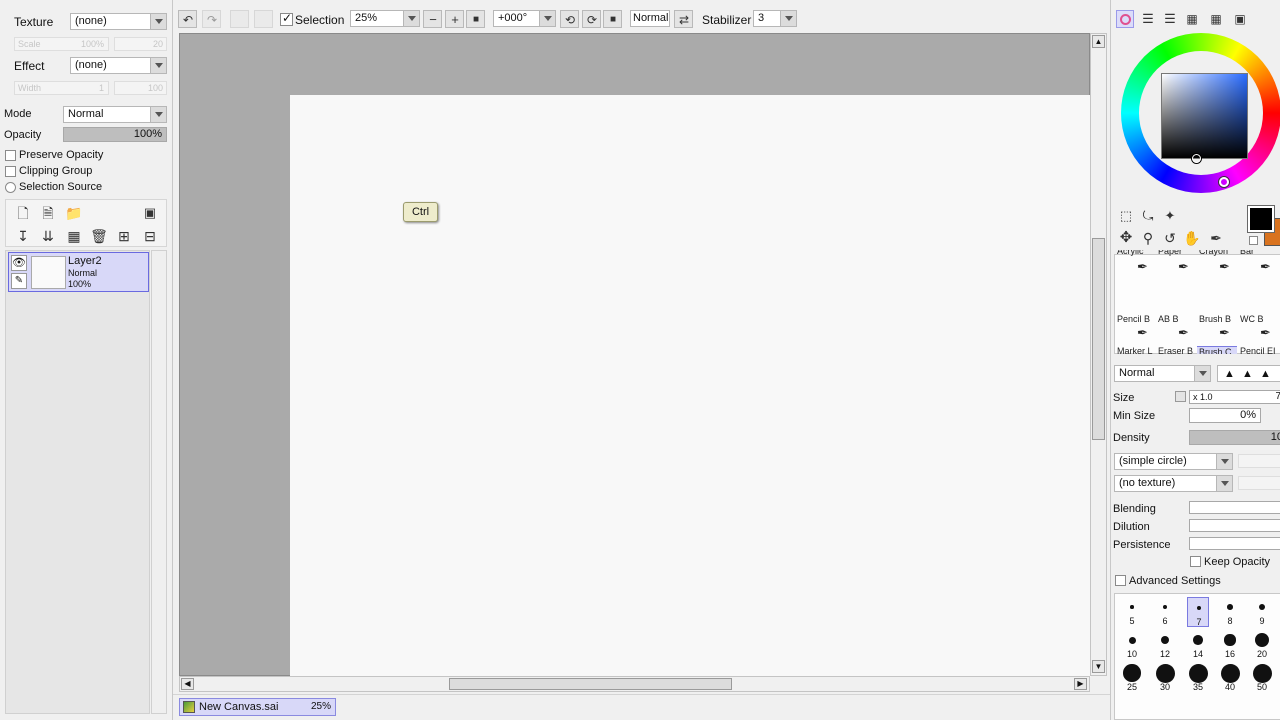  What do you see at coordinates (1217, 264) in the screenshot?
I see `brush-slot-crayon: Crayon ✒` at bounding box center [1217, 264].